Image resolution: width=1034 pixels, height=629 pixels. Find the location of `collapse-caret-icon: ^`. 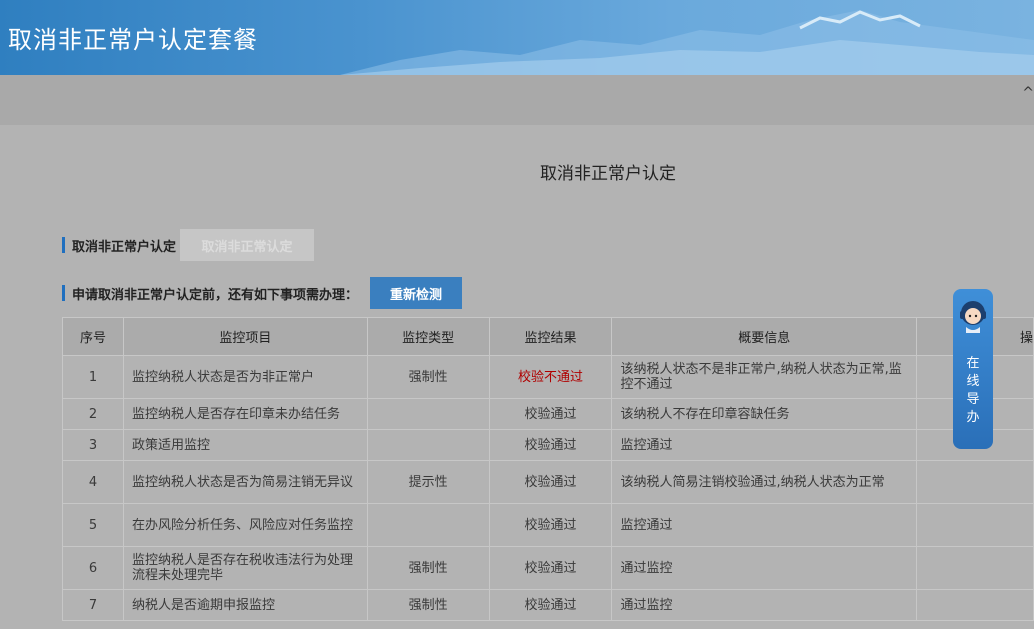

collapse-caret-icon: ^ is located at coordinates (1028, 93).